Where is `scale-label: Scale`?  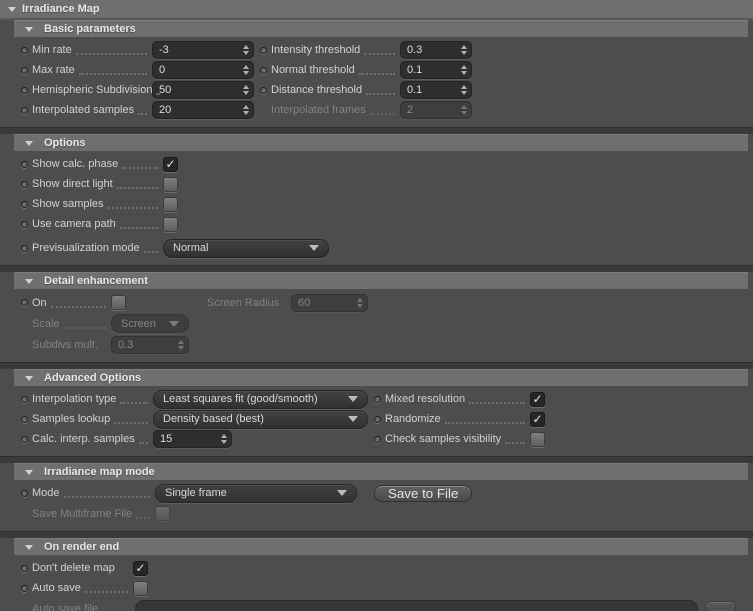 scale-label: Scale is located at coordinates (46, 323).